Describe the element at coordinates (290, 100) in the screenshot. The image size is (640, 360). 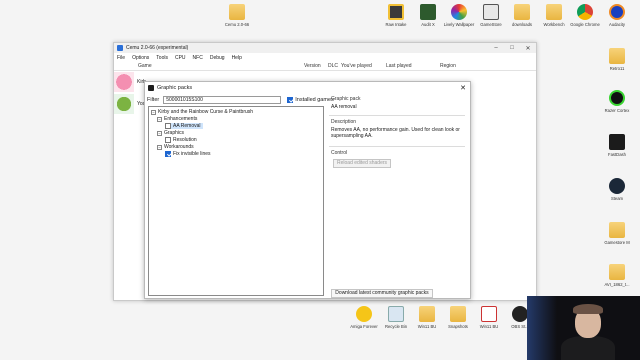
I see `installed-games-checkbox` at that location.